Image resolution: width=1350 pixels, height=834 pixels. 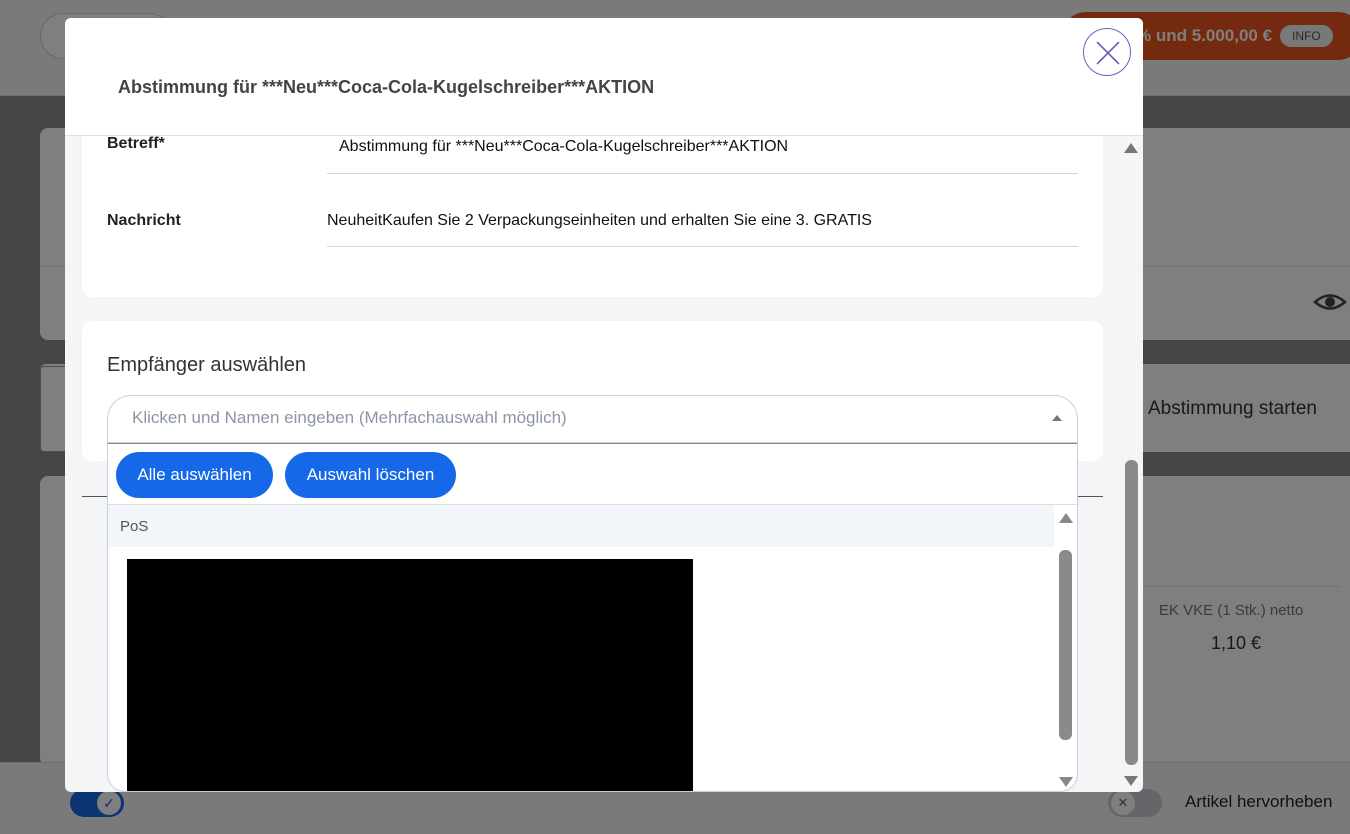 What do you see at coordinates (1131, 148) in the screenshot?
I see `modal-scroll-up-arrow` at bounding box center [1131, 148].